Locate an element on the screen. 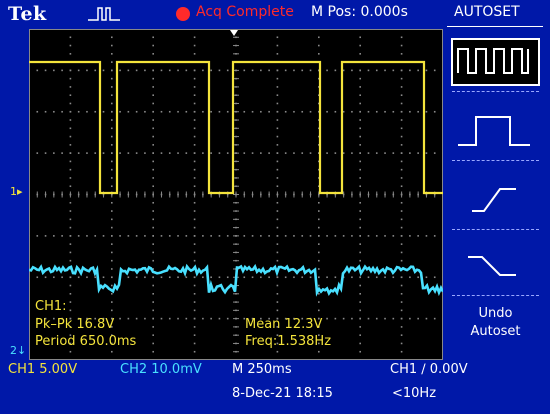  trigger-frequency: <10Hz is located at coordinates (414, 393).